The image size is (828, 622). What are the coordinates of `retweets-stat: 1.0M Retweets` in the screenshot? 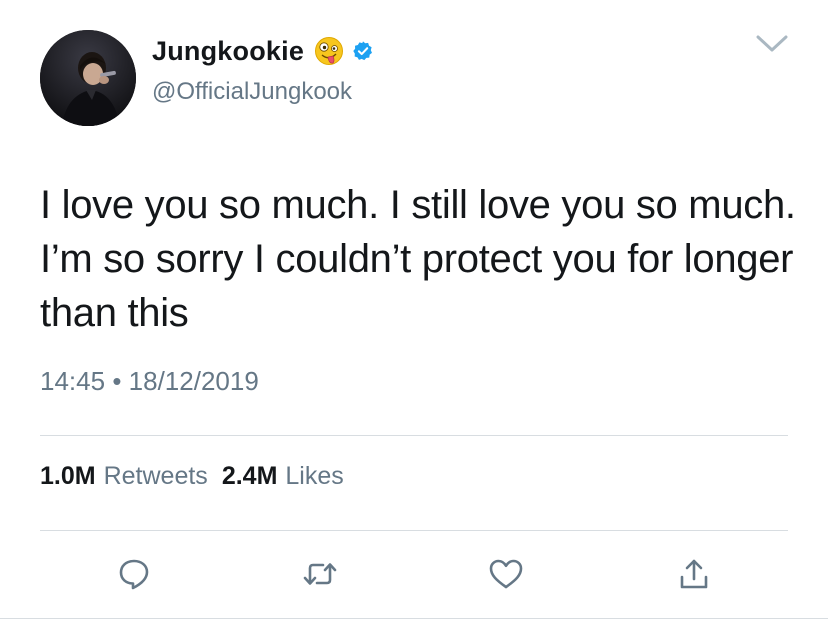 It's located at (124, 476).